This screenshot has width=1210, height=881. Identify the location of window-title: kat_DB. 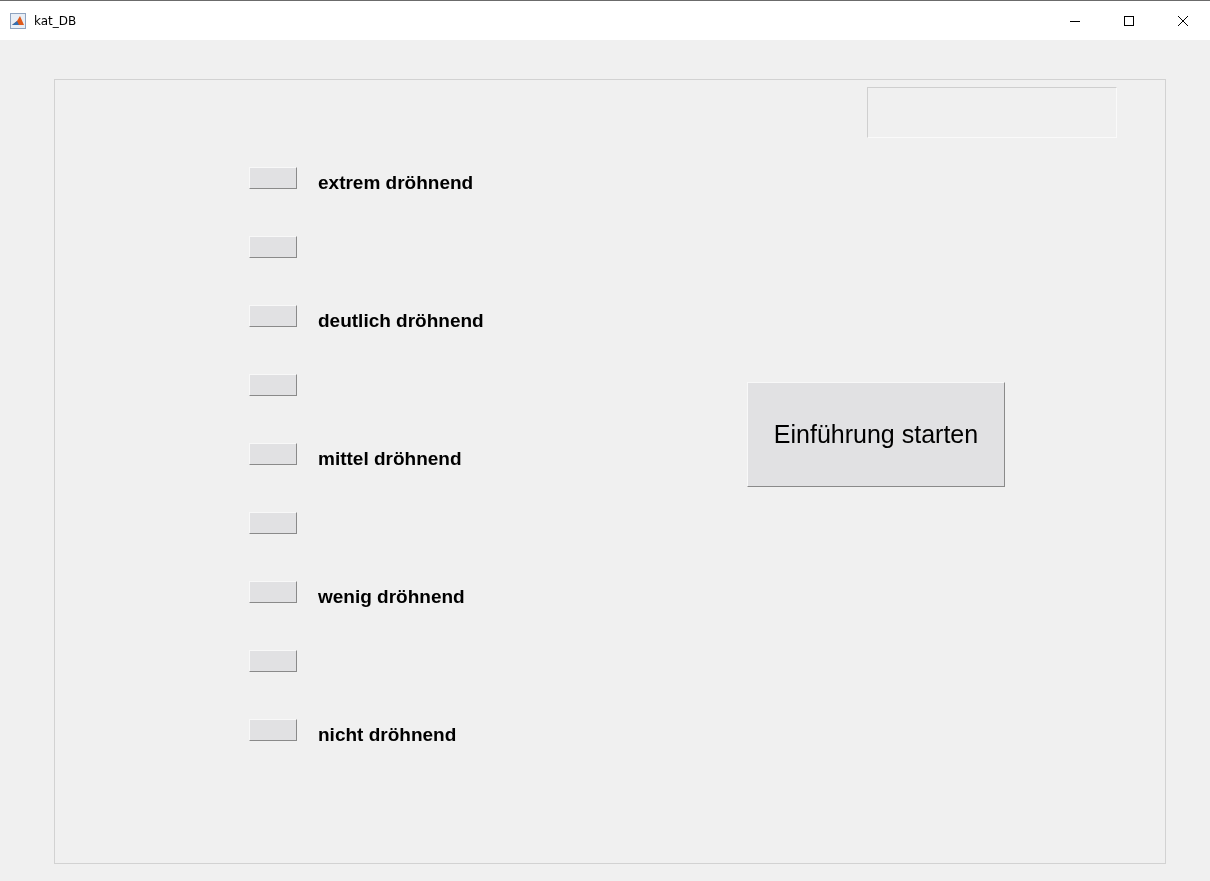
(55, 20).